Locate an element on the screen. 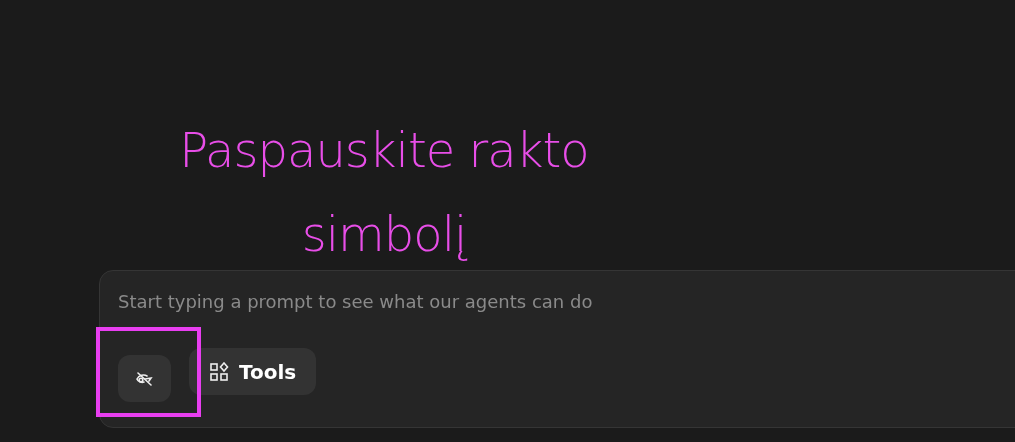  eye-slash-icon is located at coordinates (144, 378).